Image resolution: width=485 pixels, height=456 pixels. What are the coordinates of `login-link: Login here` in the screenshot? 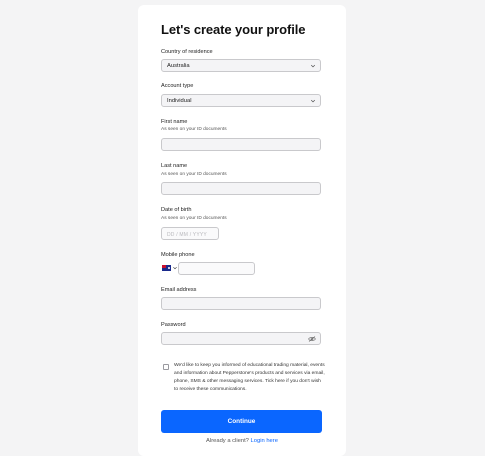 It's located at (264, 441).